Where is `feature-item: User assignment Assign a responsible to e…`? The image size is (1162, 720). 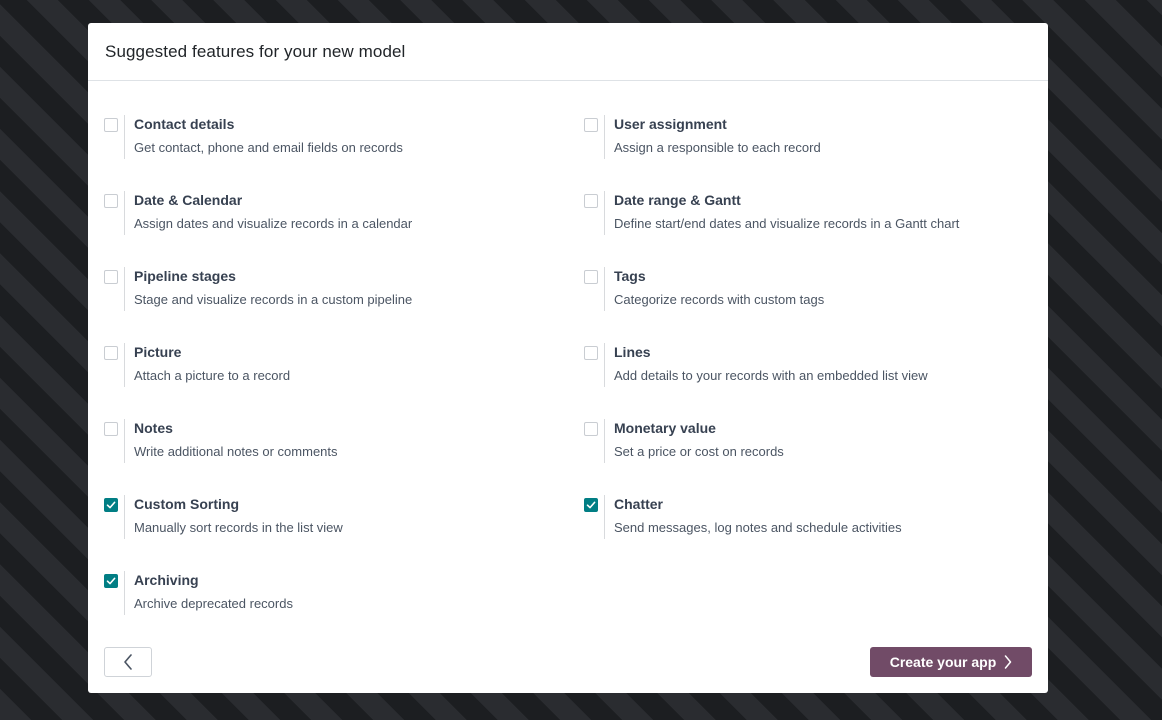
feature-item: User assignment Assign a responsible to e… is located at coordinates (808, 153).